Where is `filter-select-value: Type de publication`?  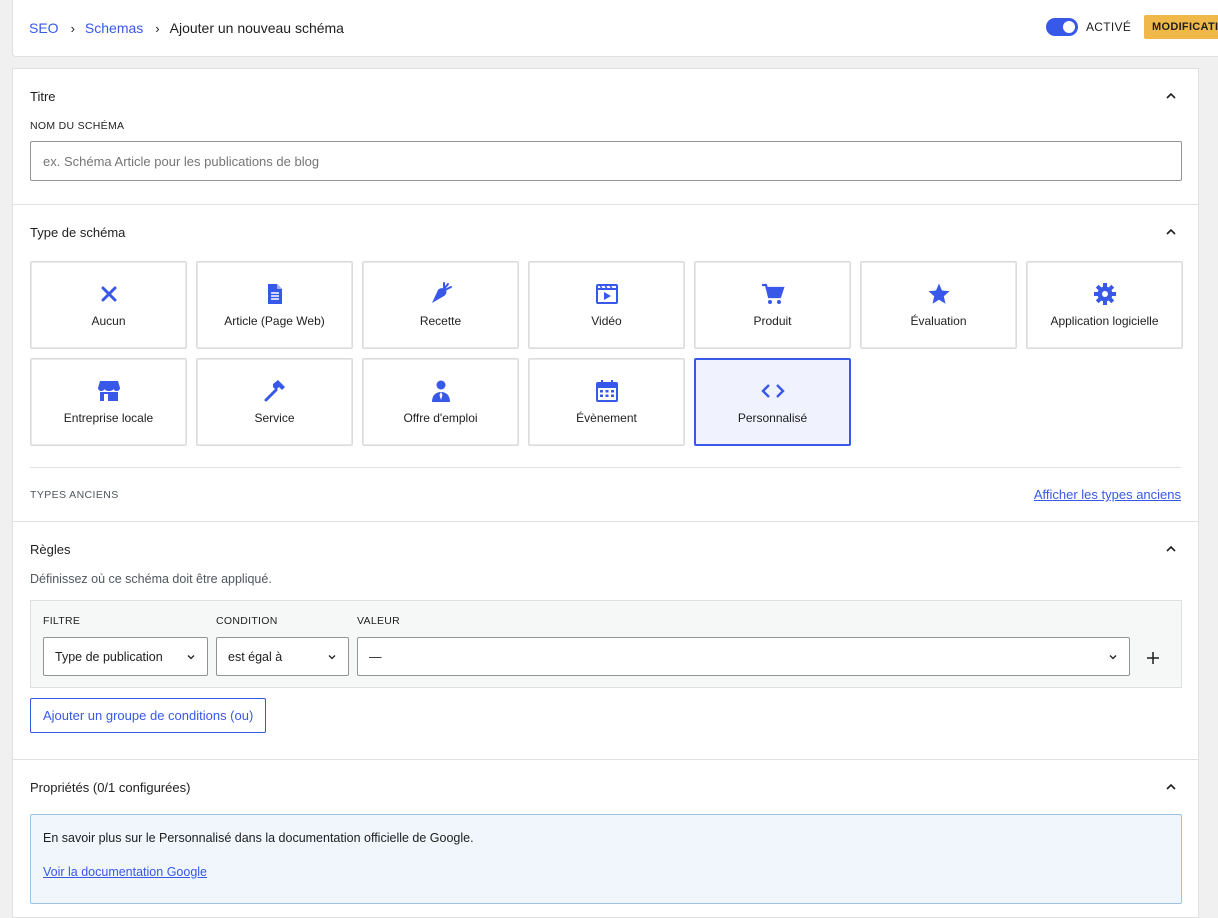
filter-select-value: Type de publication is located at coordinates (109, 656).